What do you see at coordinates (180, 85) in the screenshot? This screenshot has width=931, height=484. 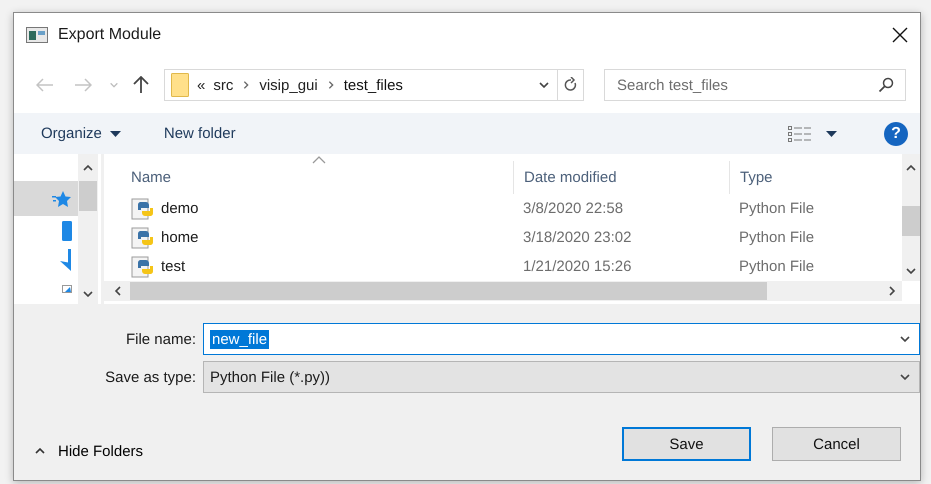 I see `folder-icon` at bounding box center [180, 85].